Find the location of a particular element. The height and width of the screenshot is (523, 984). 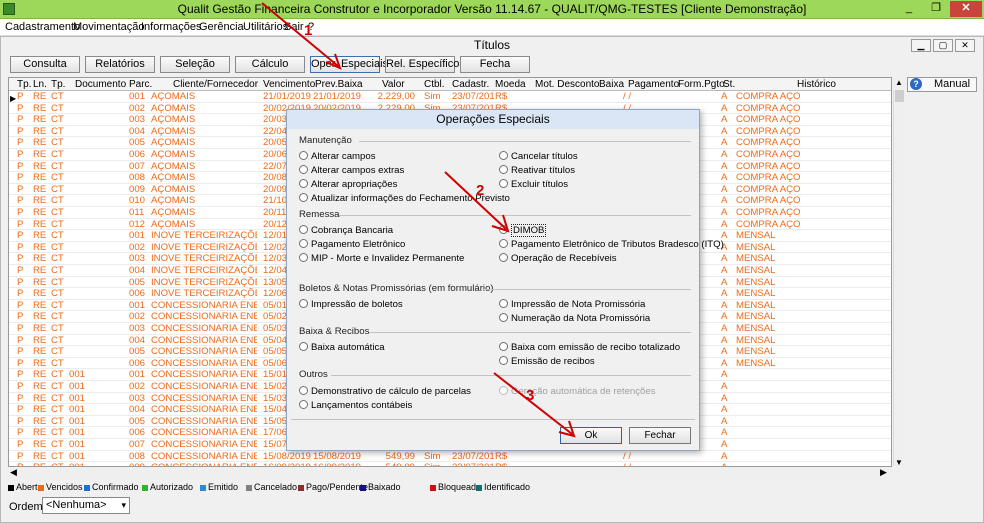

annotation-label-2: 2 is located at coordinates (480, 190).